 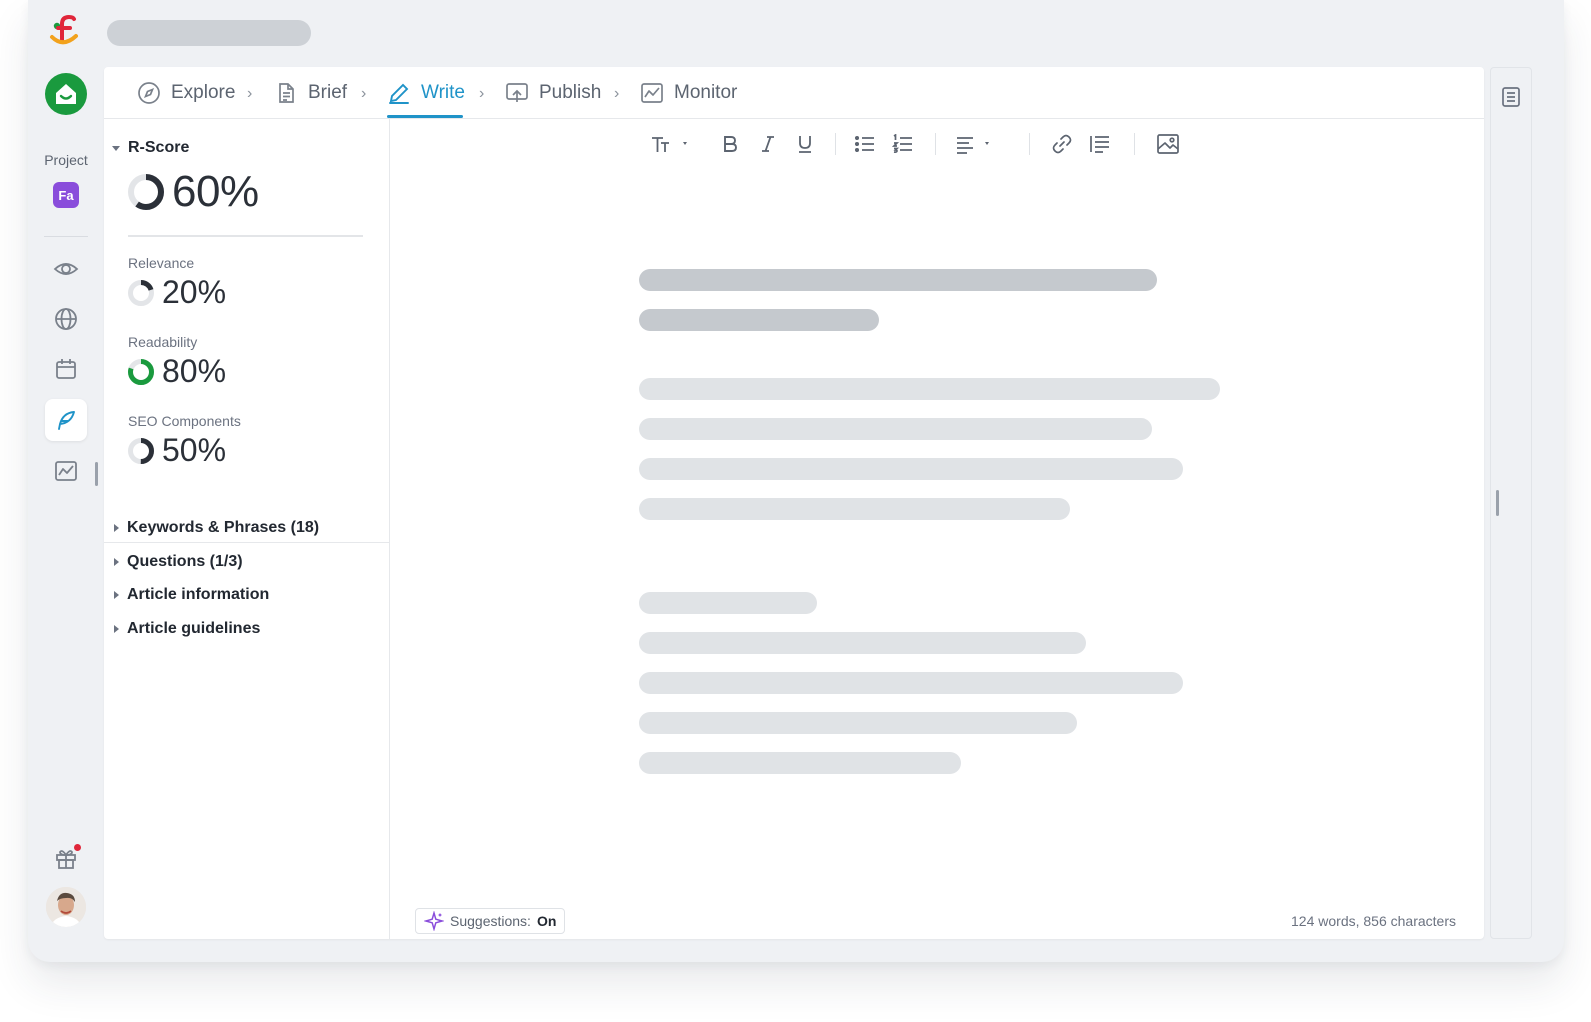 I want to click on tab-monitor: Monitor, so click(x=688, y=93).